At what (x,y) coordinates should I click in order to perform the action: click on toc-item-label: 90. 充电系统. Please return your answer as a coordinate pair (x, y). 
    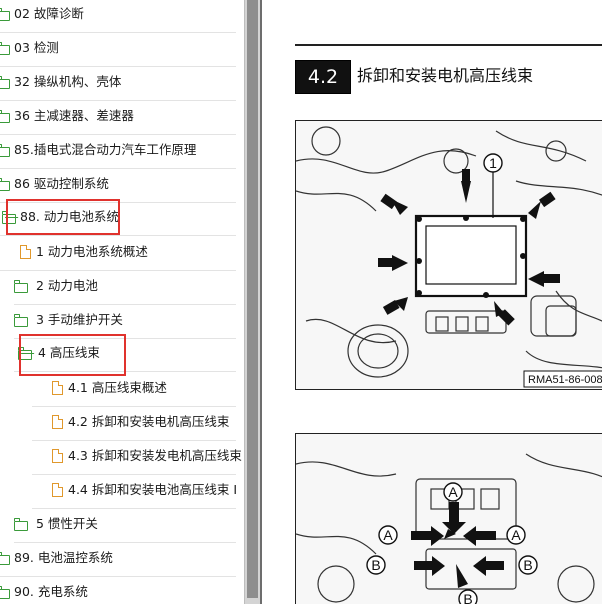
    Looking at the image, I should click on (51, 591).